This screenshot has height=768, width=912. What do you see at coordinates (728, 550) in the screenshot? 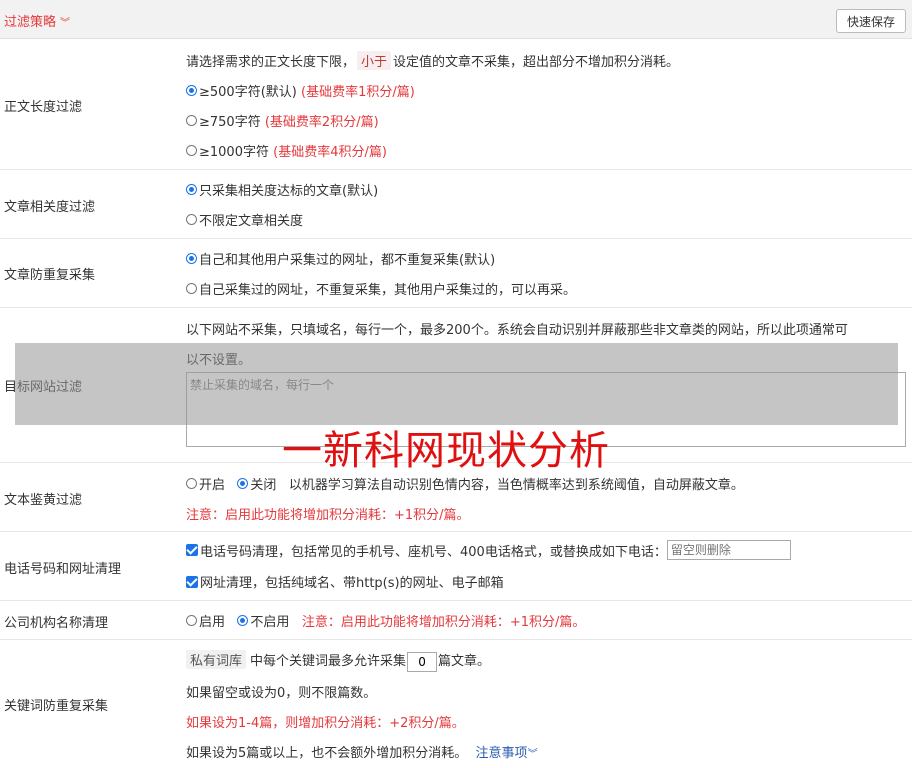
I see `replacement-phone-input` at bounding box center [728, 550].